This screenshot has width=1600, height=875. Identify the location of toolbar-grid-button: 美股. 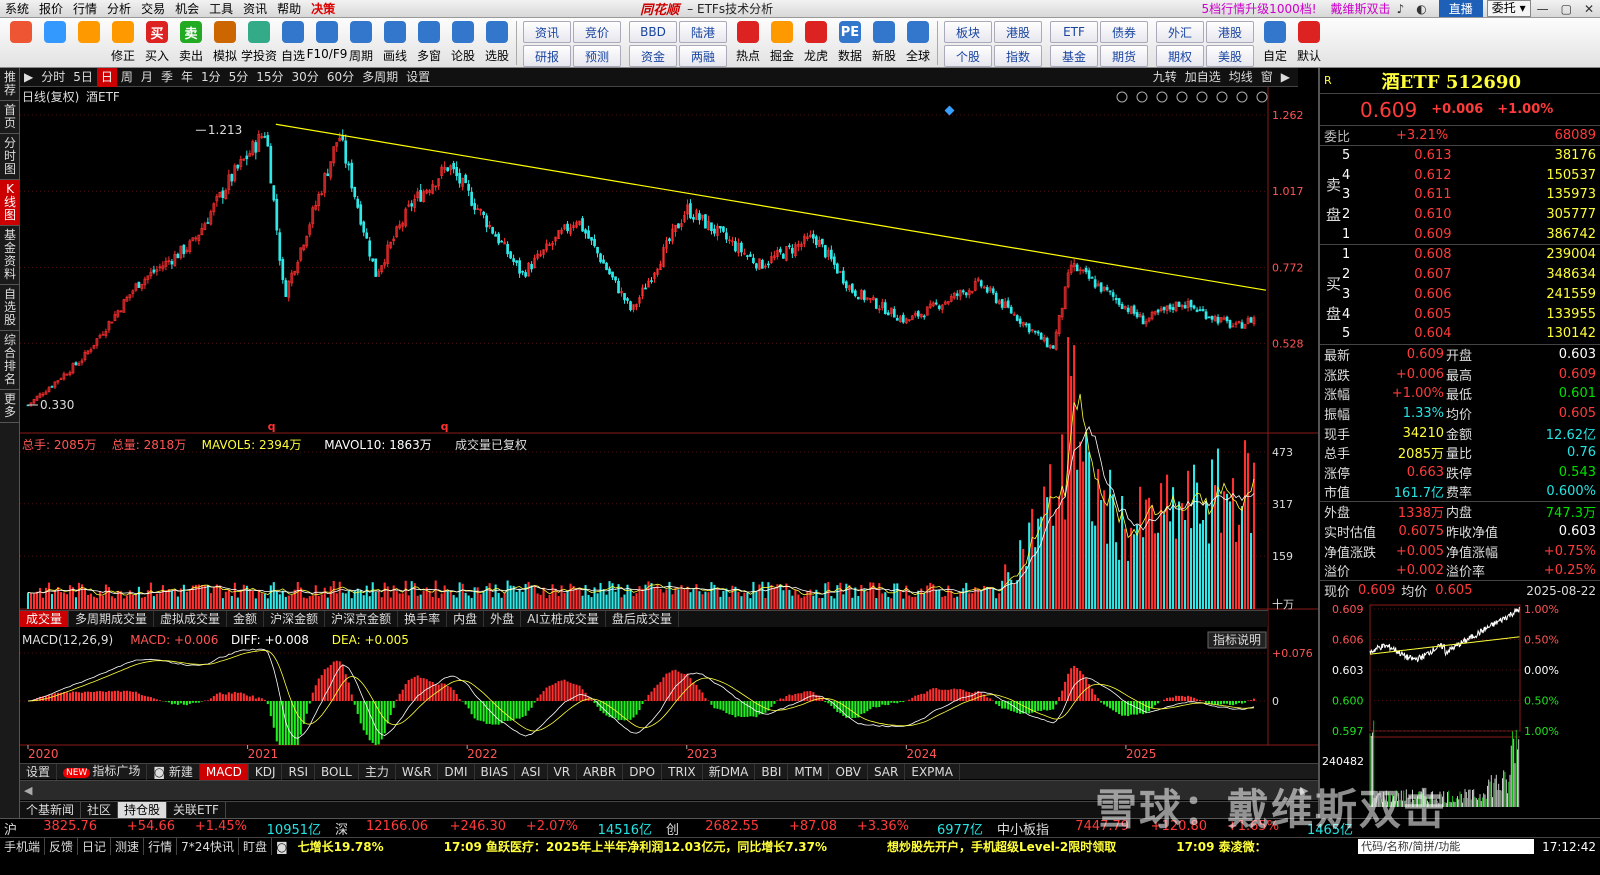
(1230, 56).